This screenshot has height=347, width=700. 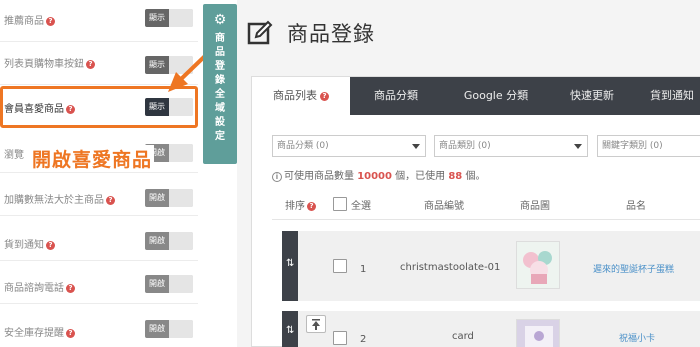 I want to click on product-name-link: 遲來的聖誕杯子蛋糕, so click(x=633, y=268).